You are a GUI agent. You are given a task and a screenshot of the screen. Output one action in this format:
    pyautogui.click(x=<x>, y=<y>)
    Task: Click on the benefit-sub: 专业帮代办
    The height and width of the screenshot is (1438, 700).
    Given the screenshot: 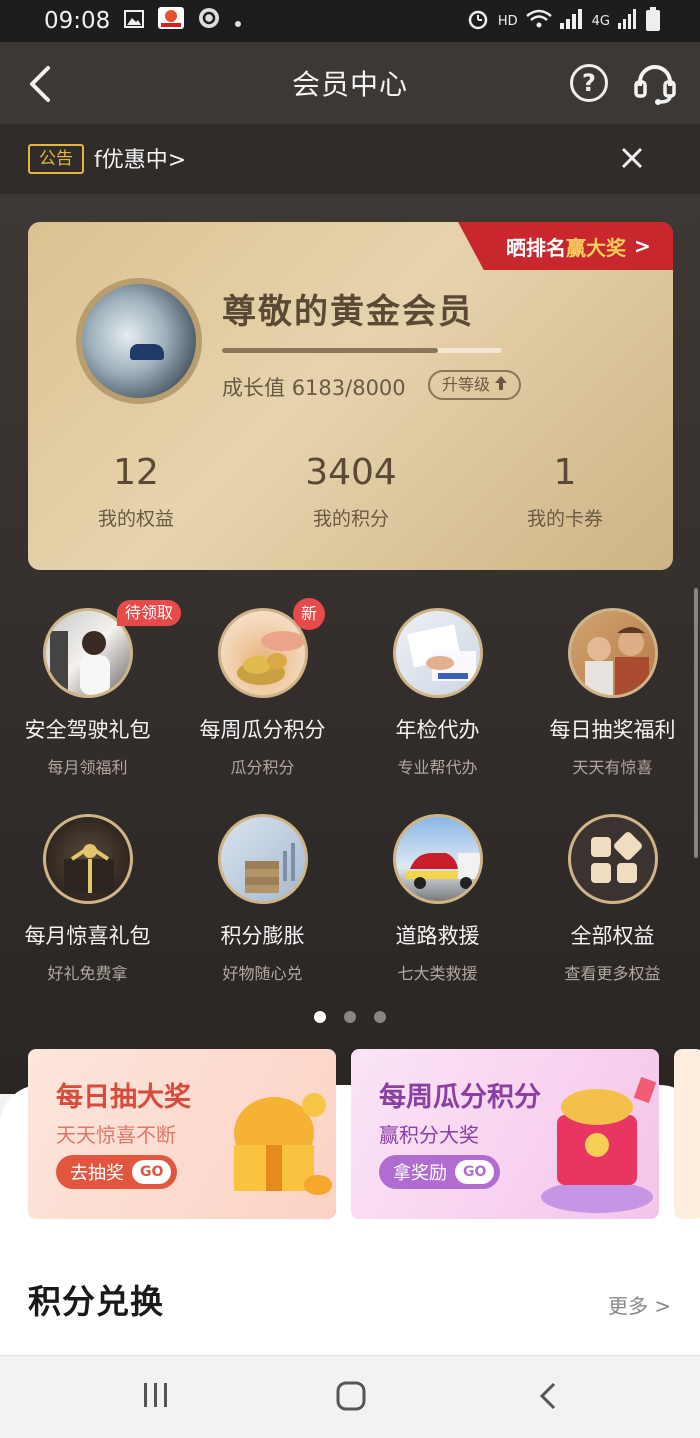 What is the action you would take?
    pyautogui.click(x=437, y=767)
    